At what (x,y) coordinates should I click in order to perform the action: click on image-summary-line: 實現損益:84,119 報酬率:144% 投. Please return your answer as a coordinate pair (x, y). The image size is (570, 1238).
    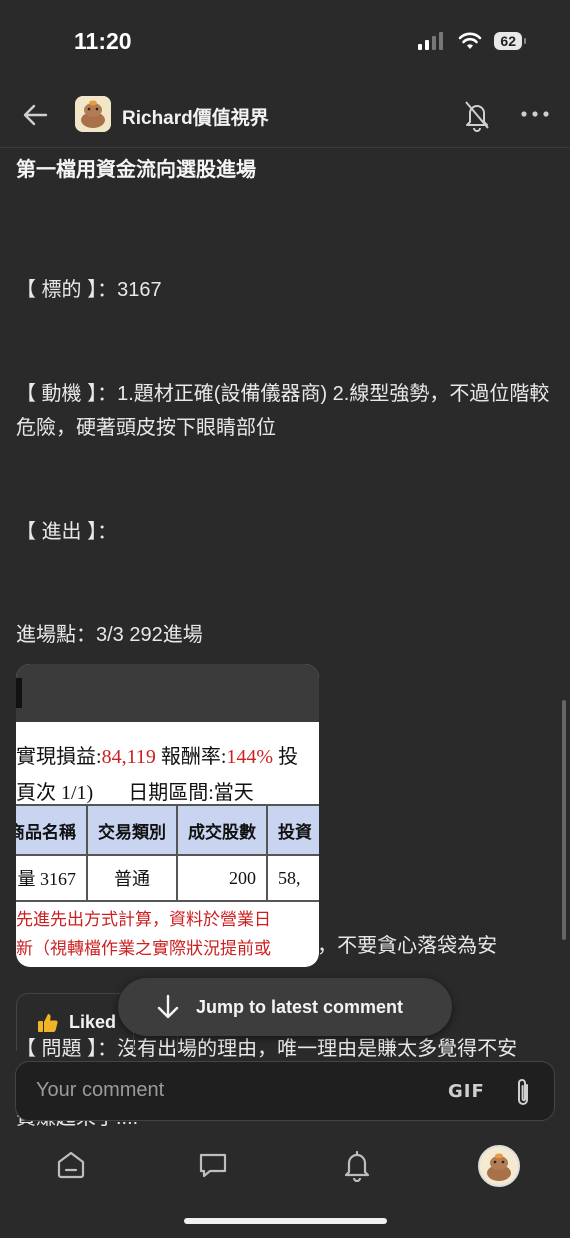
    Looking at the image, I should click on (157, 754).